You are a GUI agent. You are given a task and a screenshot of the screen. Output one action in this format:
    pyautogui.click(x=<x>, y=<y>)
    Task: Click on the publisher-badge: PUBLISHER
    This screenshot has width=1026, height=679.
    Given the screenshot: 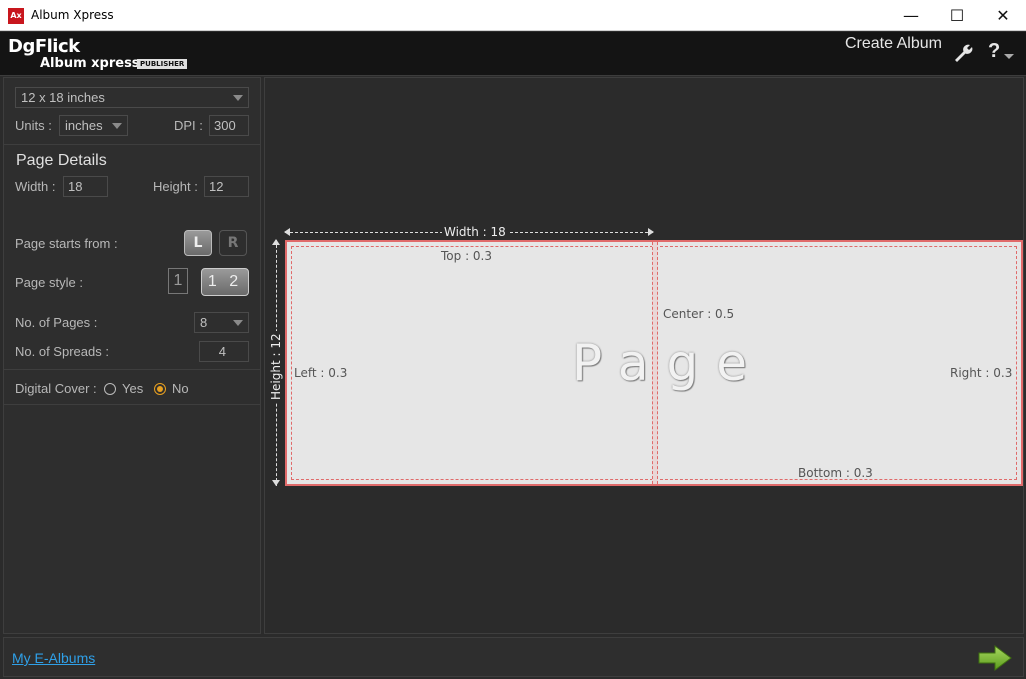 What is the action you would take?
    pyautogui.click(x=162, y=64)
    